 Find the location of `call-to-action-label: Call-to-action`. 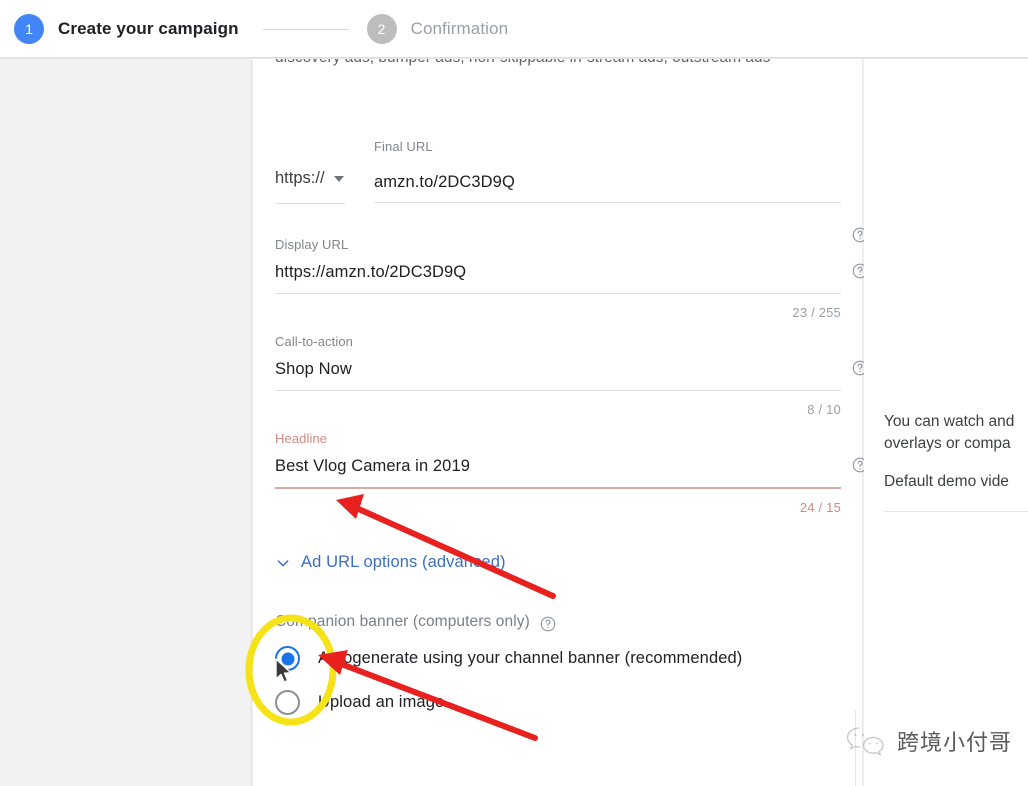

call-to-action-label: Call-to-action is located at coordinates (314, 341).